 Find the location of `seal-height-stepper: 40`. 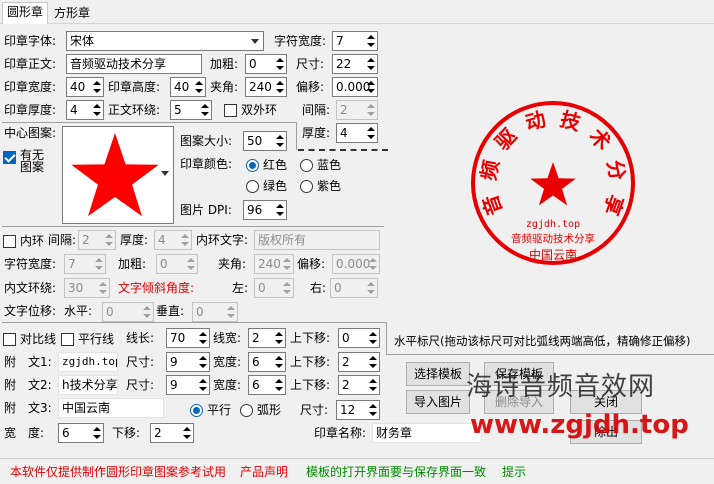

seal-height-stepper: 40 is located at coordinates (188, 87).